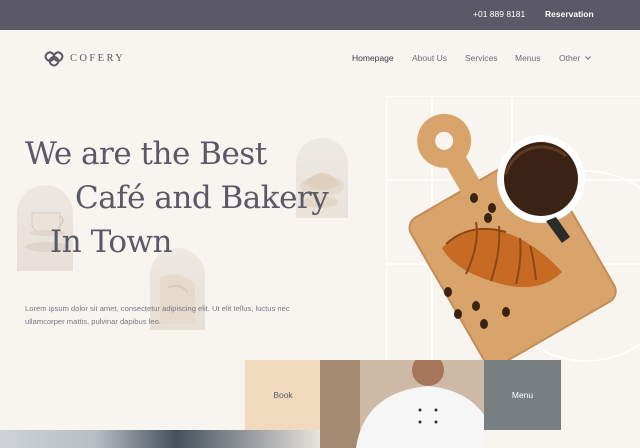 The image size is (640, 448). Describe the element at coordinates (111, 242) in the screenshot. I see `hero-heading-line-3: In Town` at that location.